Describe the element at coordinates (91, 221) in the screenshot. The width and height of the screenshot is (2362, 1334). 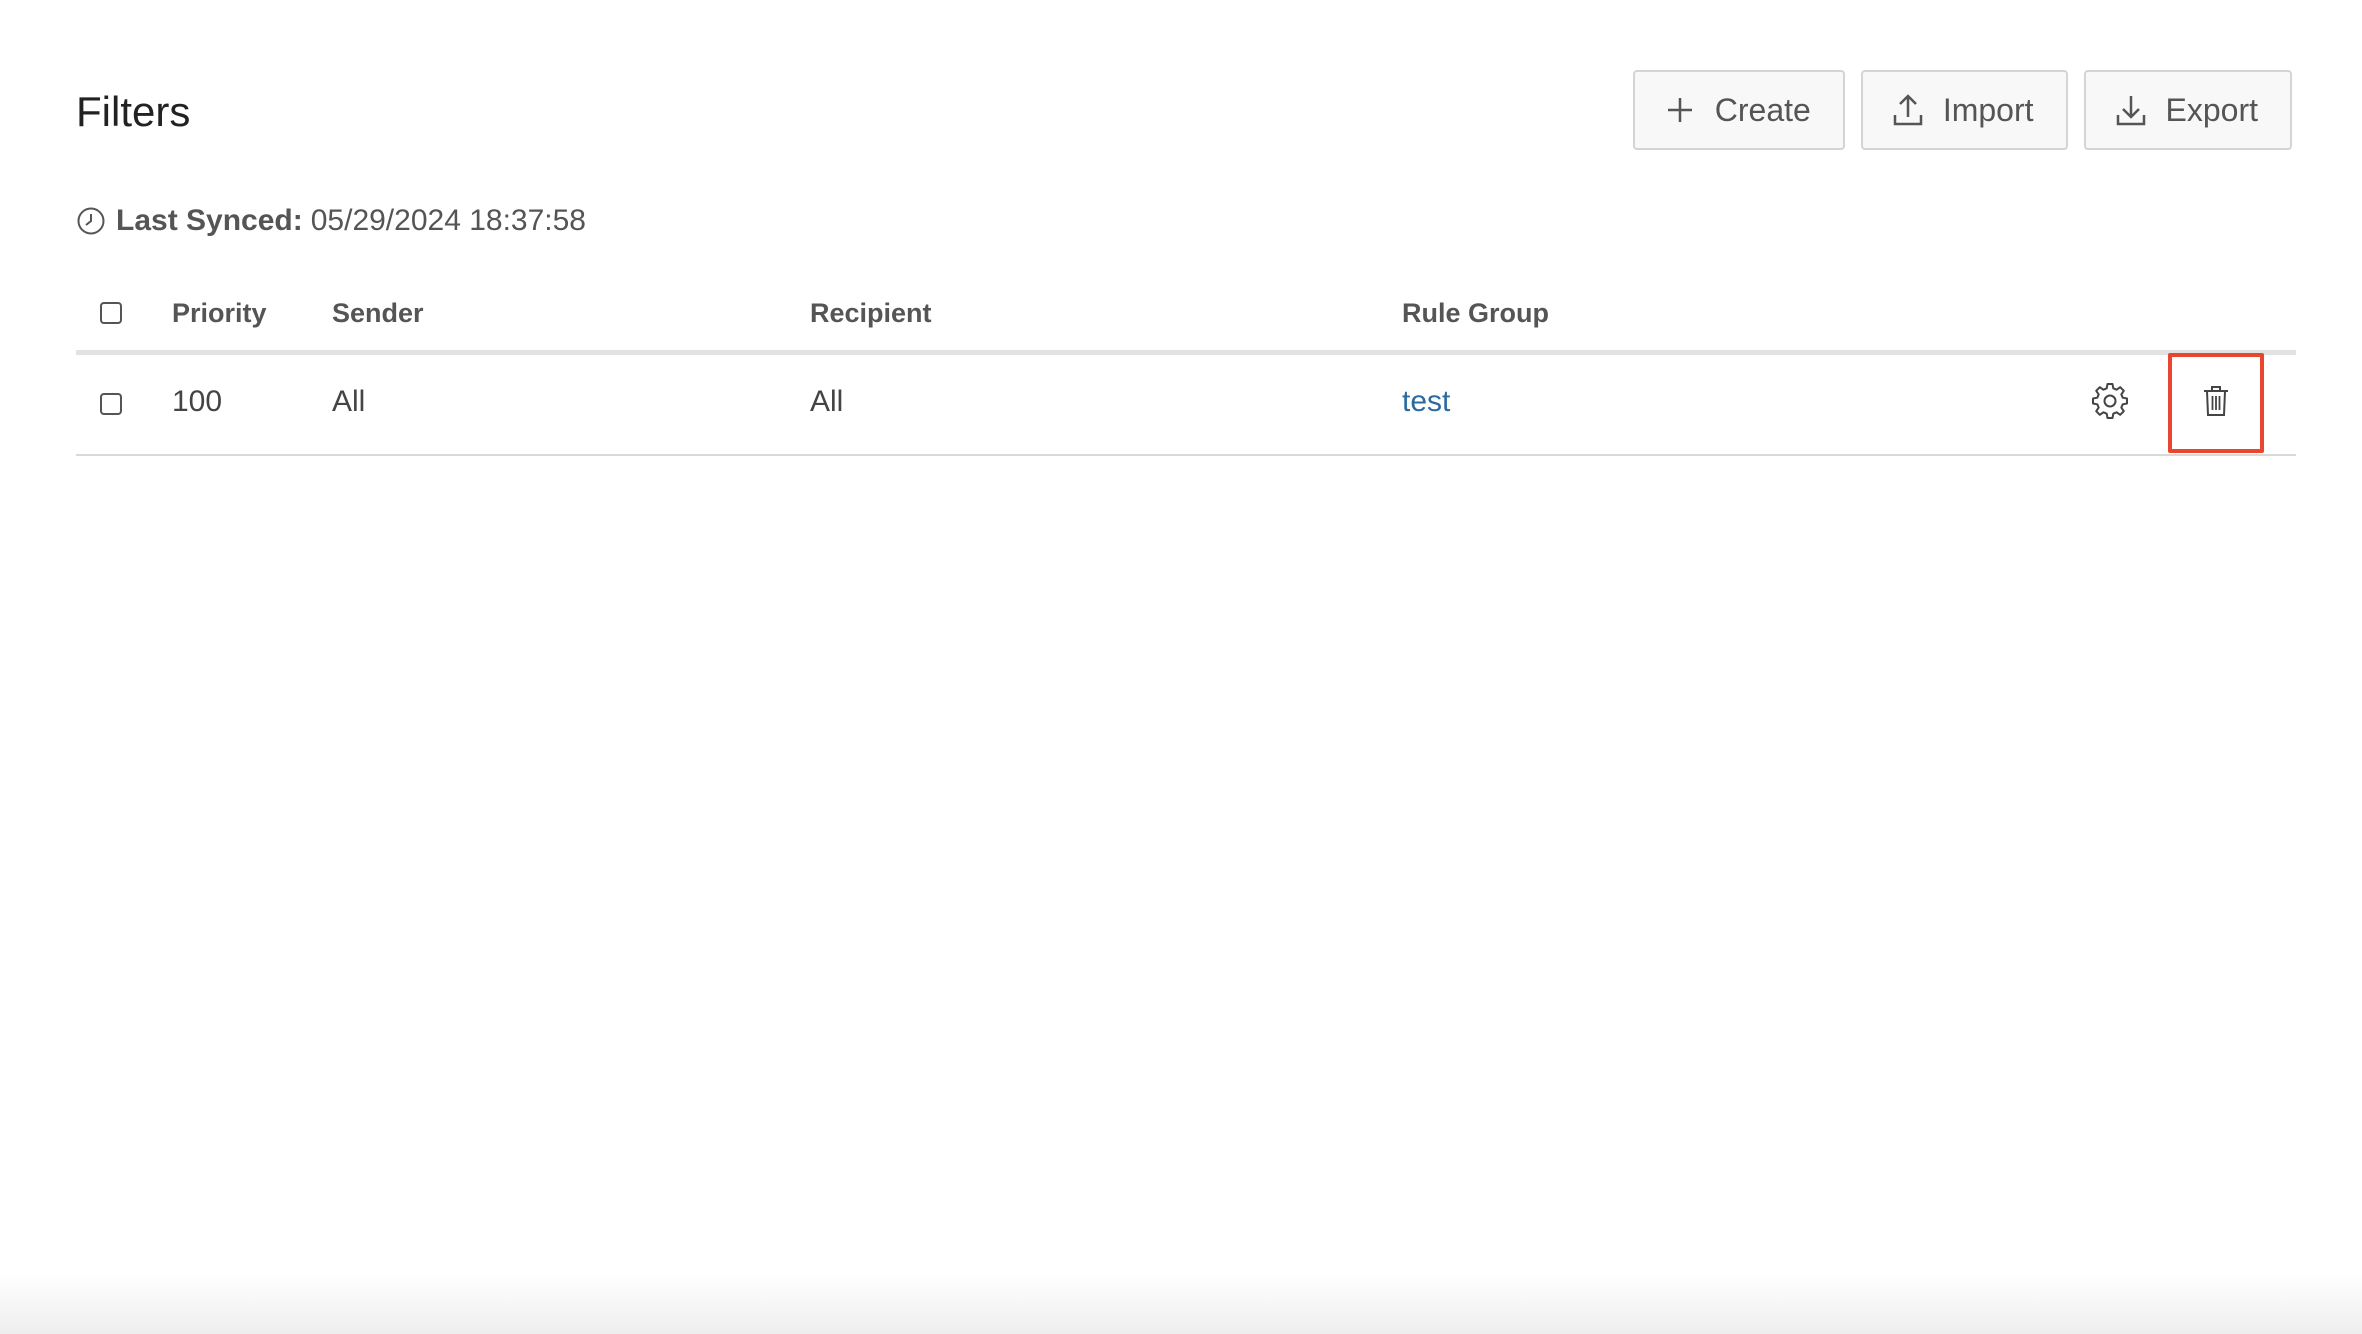
I see `clock-icon` at that location.